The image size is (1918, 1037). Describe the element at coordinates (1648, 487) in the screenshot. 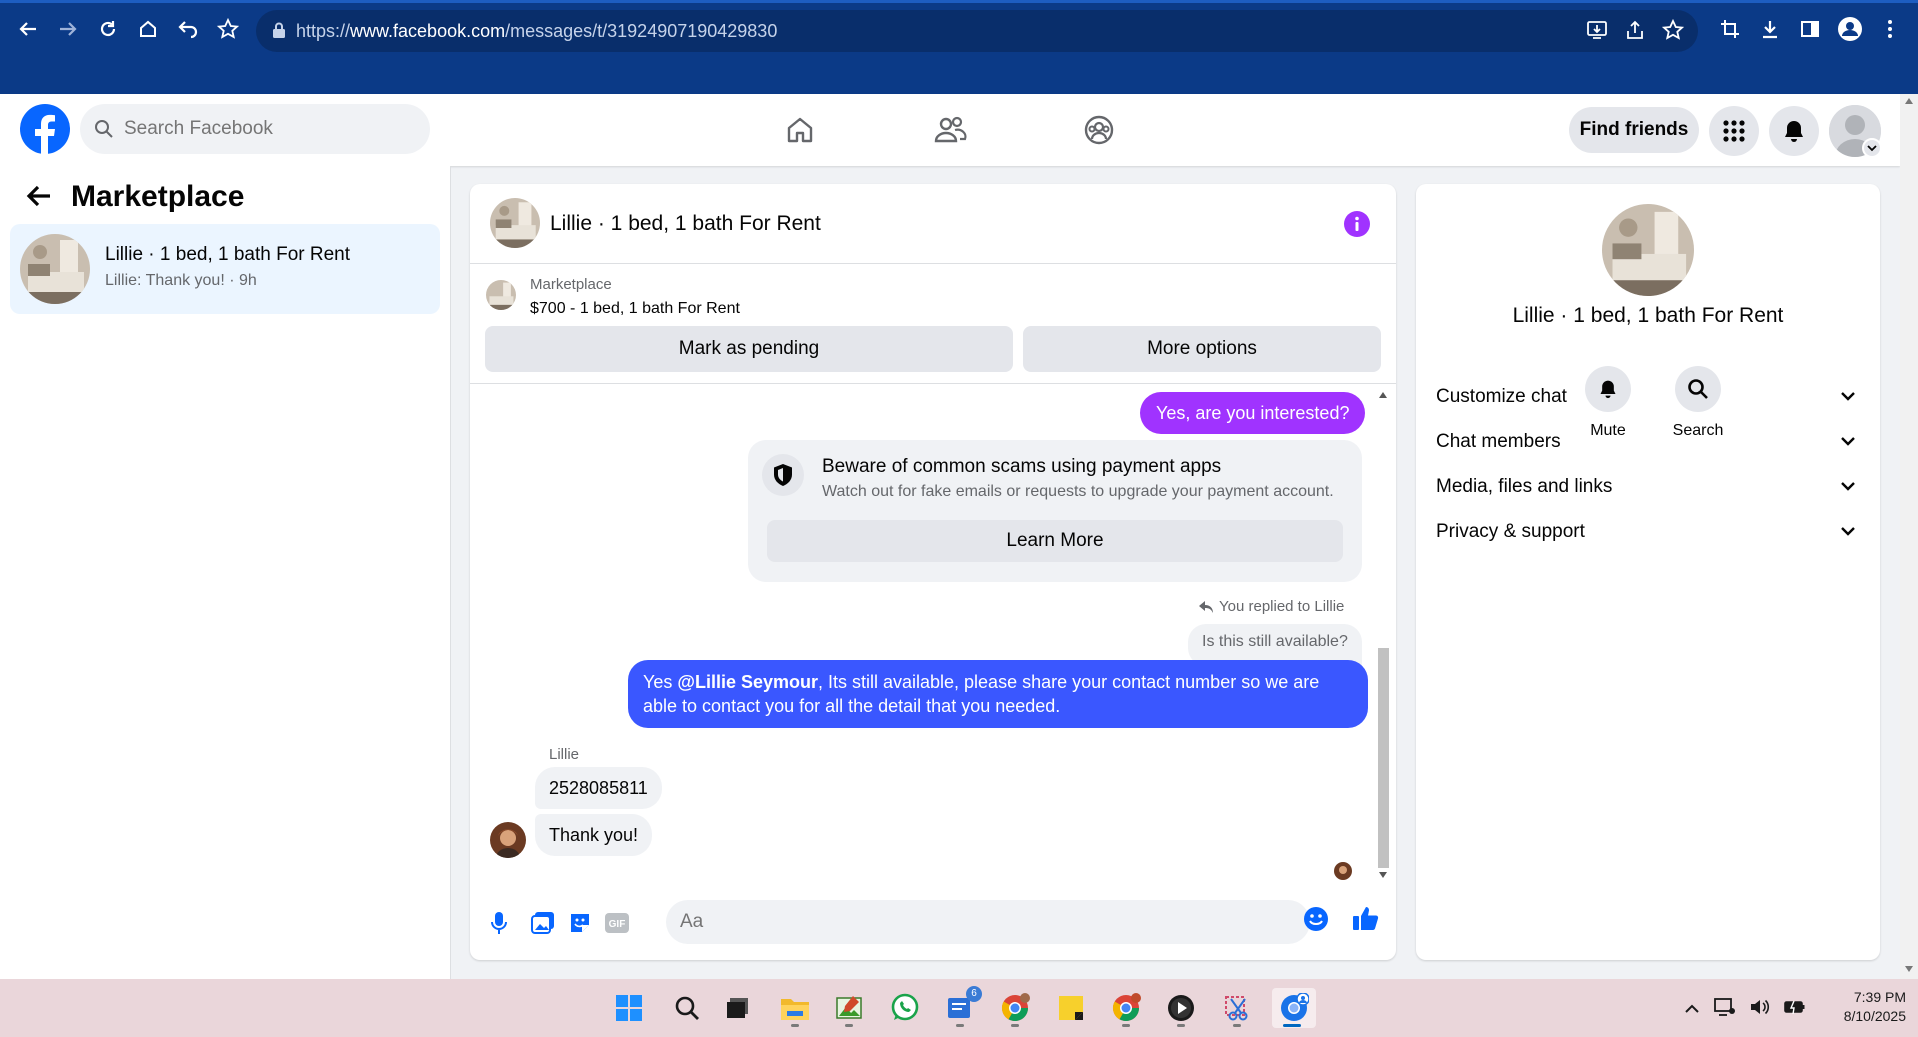

I see `section-media-files-links: Media, files and links` at that location.